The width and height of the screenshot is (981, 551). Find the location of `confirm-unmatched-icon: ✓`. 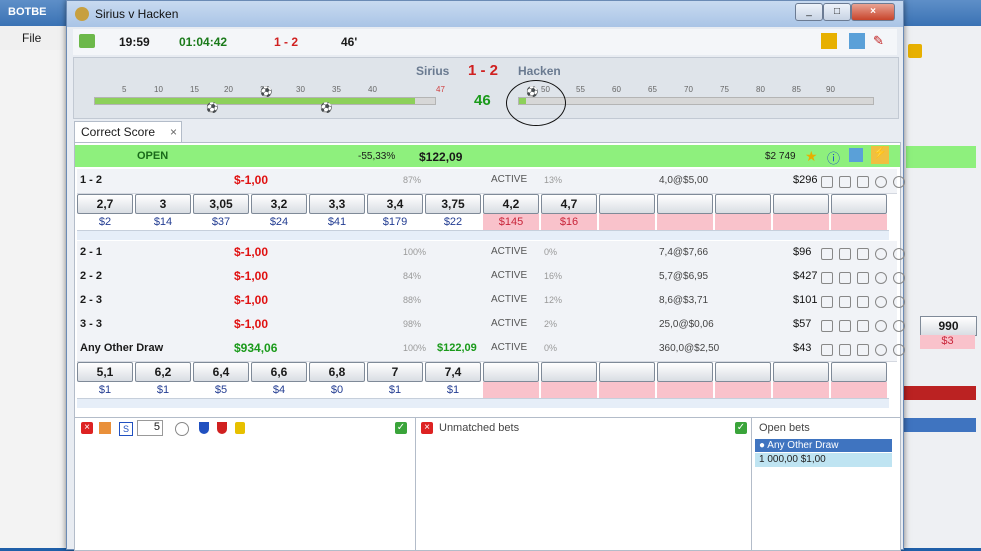

confirm-unmatched-icon: ✓ is located at coordinates (741, 428).